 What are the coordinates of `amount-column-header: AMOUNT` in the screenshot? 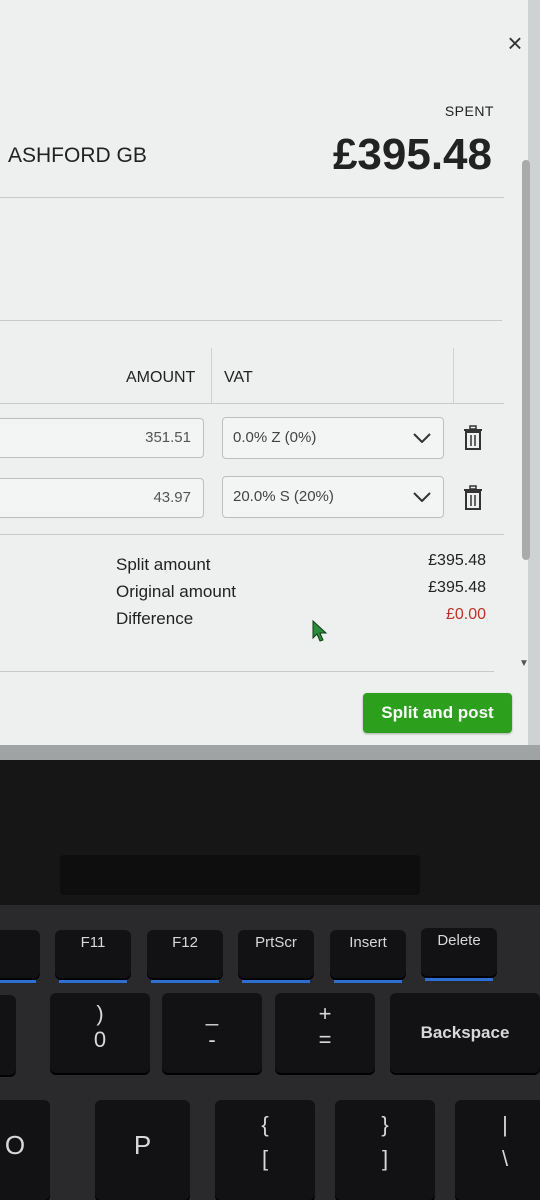 It's located at (161, 377).